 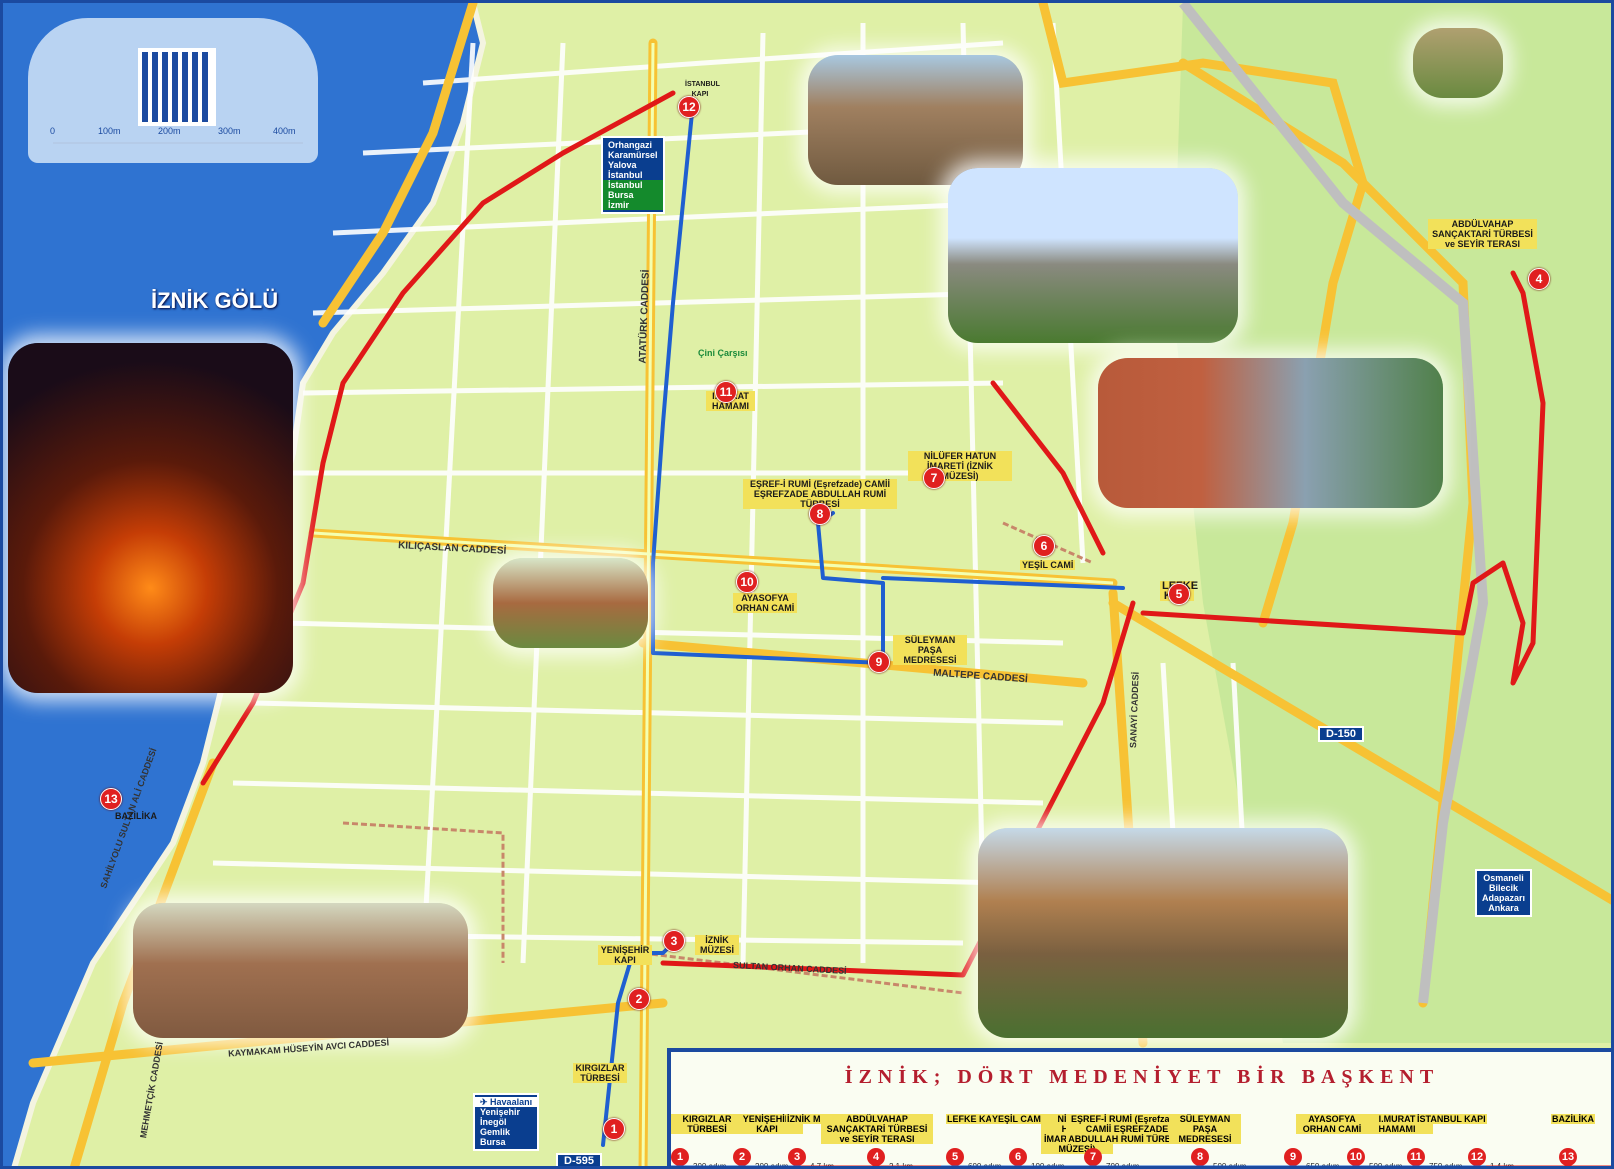 What do you see at coordinates (53, 131) in the screenshot?
I see `scale-label-0: 0` at bounding box center [53, 131].